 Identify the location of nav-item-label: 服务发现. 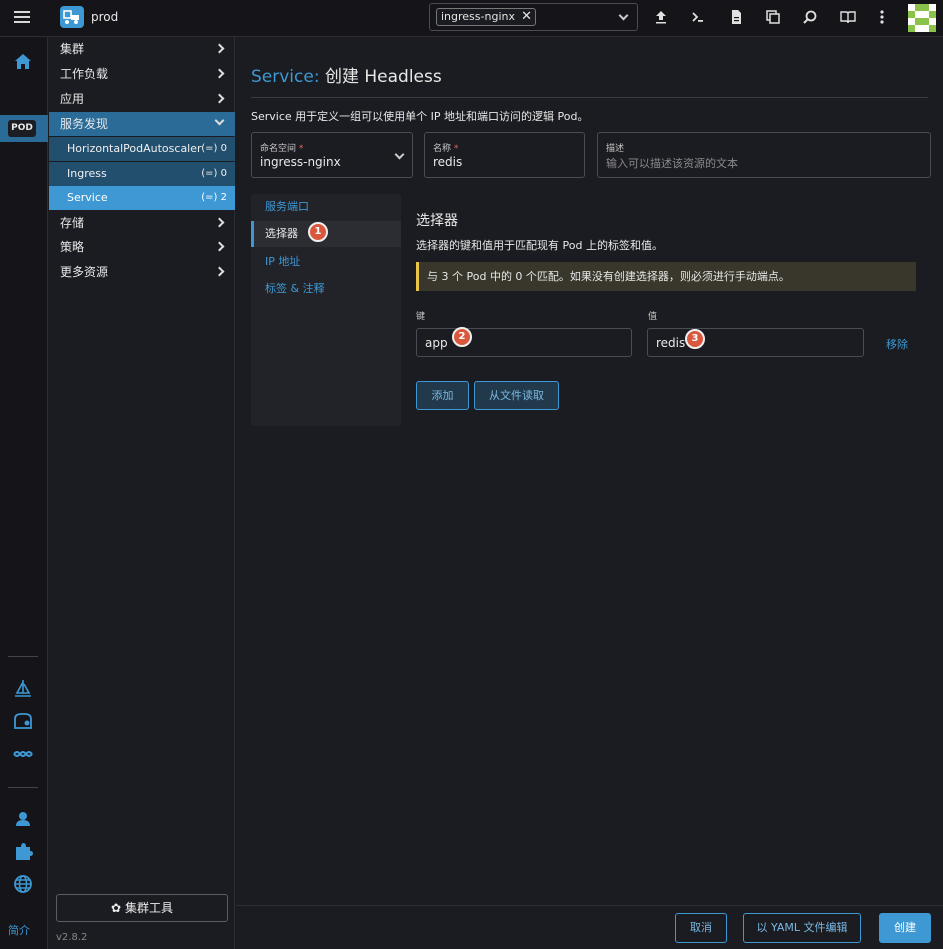
(84, 124).